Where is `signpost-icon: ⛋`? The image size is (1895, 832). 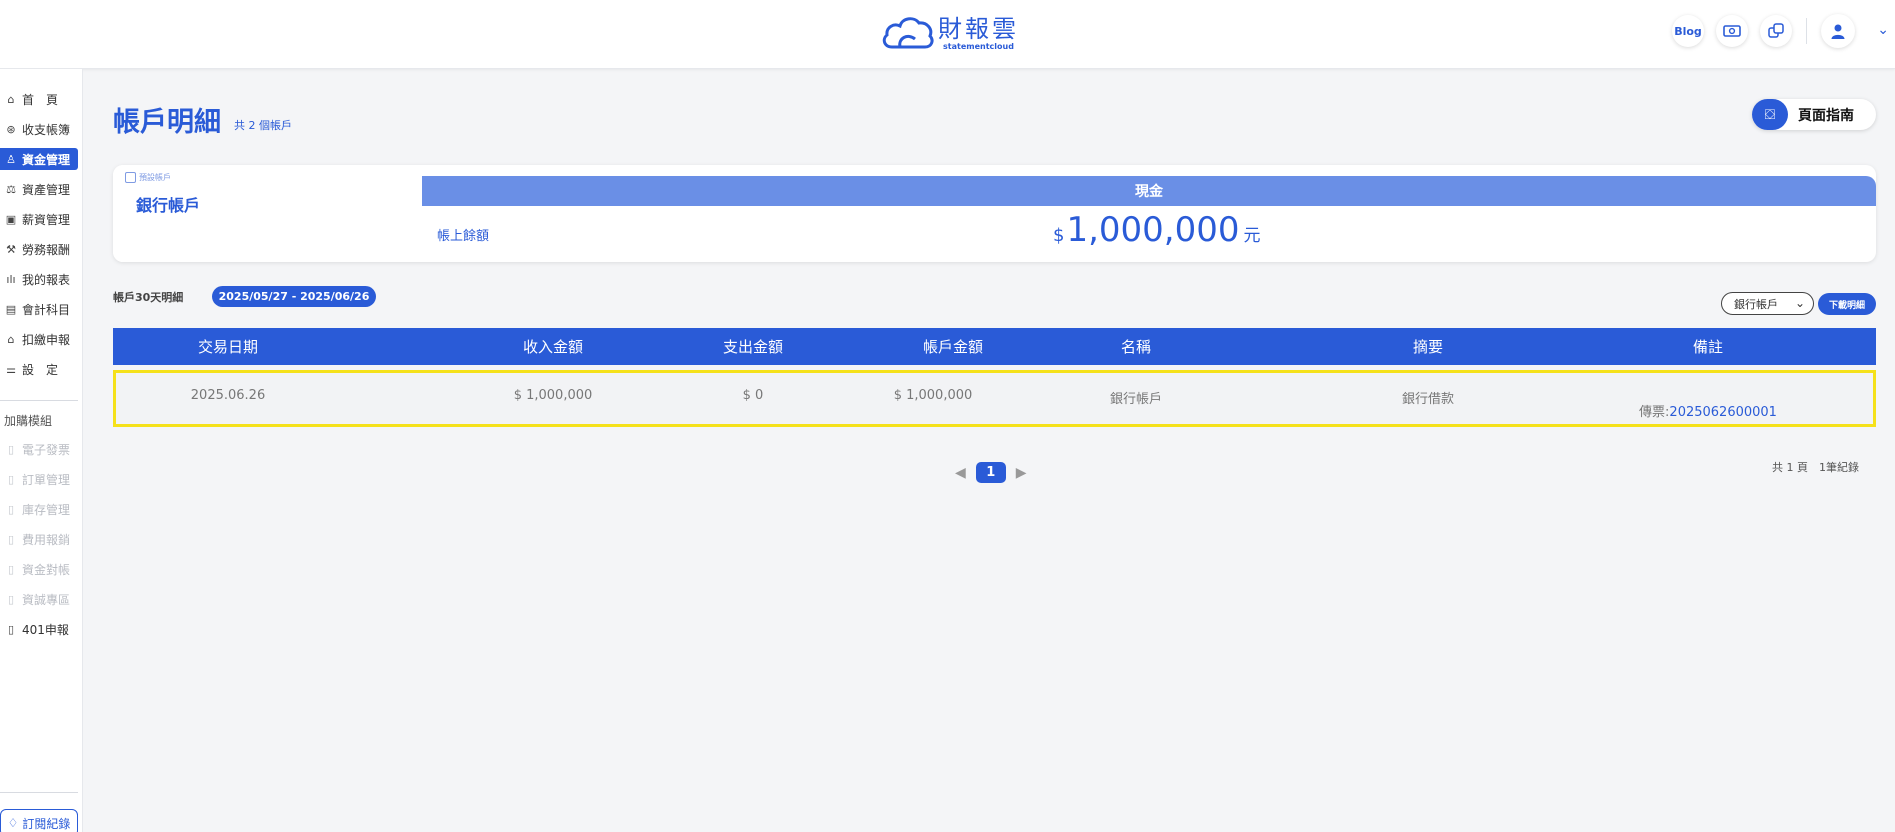
signpost-icon: ⛋ is located at coordinates (1770, 114).